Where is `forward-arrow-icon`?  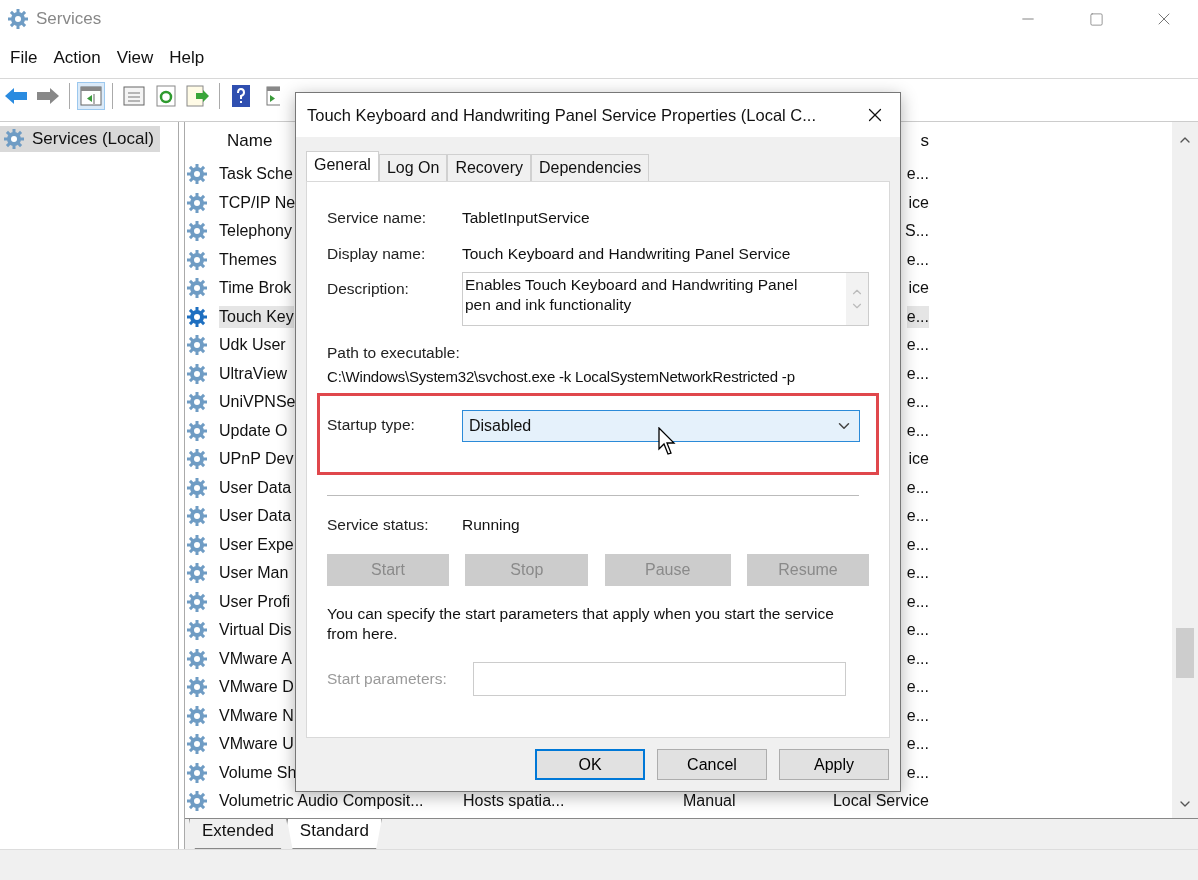
forward-arrow-icon is located at coordinates (48, 96).